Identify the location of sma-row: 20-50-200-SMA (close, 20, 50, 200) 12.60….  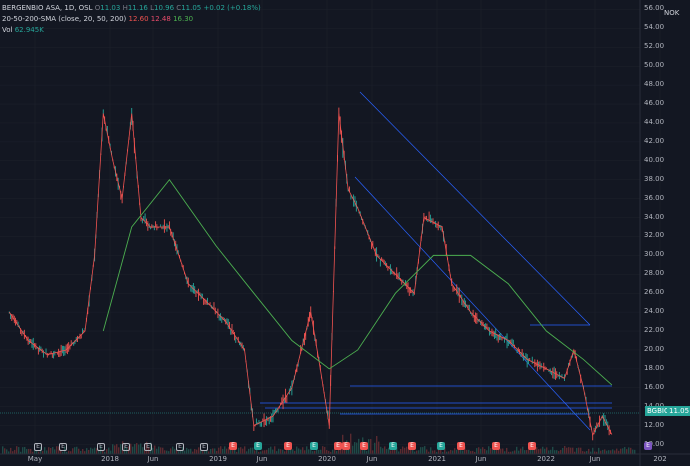
(131, 19).